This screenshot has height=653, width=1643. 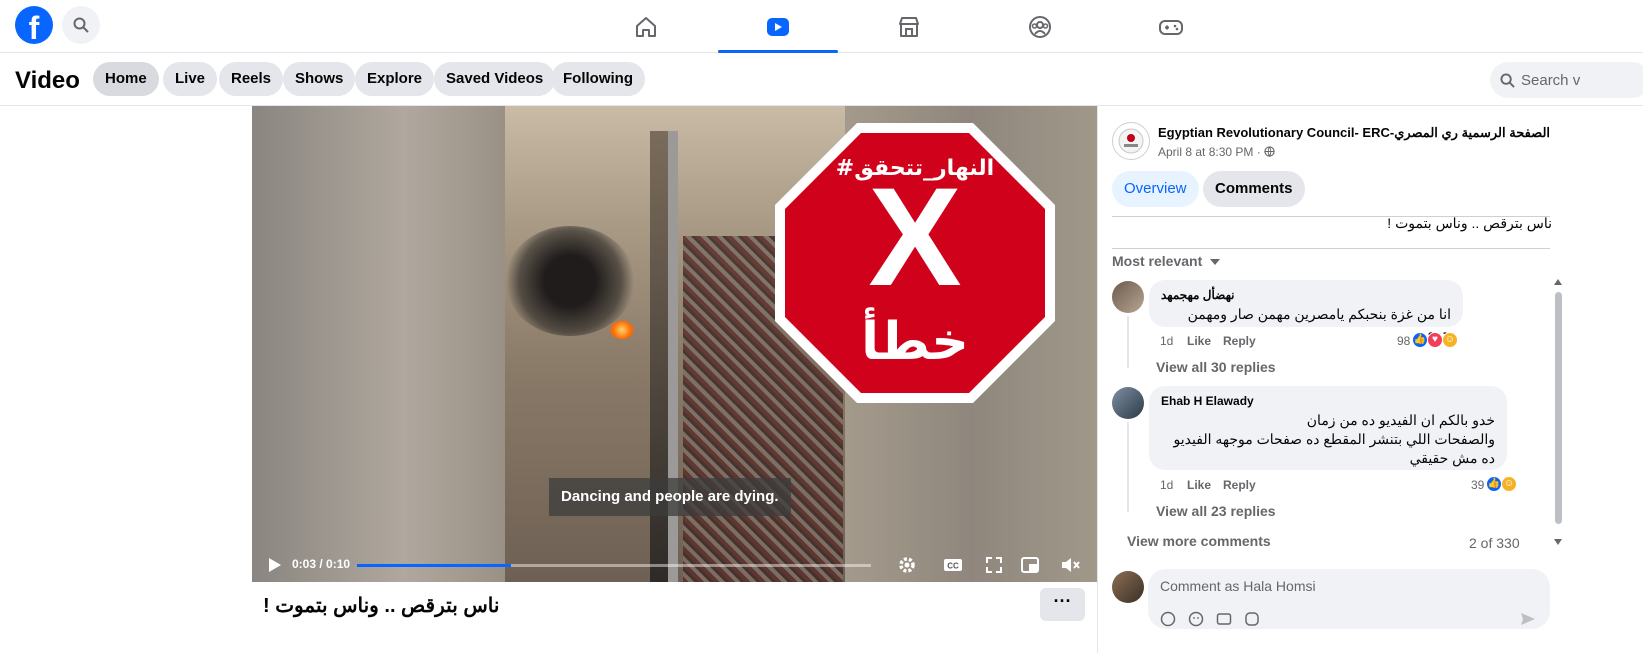 I want to click on gif-icon, so click(x=1224, y=619).